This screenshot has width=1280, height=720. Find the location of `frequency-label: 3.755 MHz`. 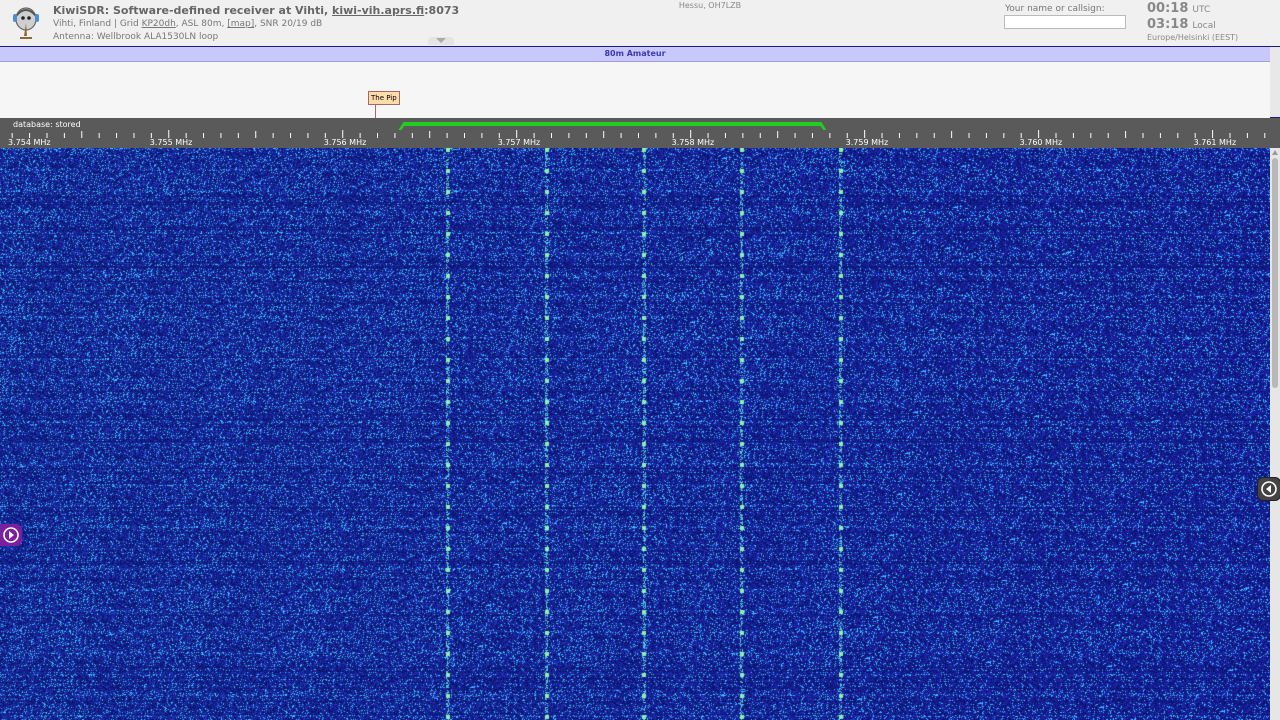

frequency-label: 3.755 MHz is located at coordinates (171, 142).